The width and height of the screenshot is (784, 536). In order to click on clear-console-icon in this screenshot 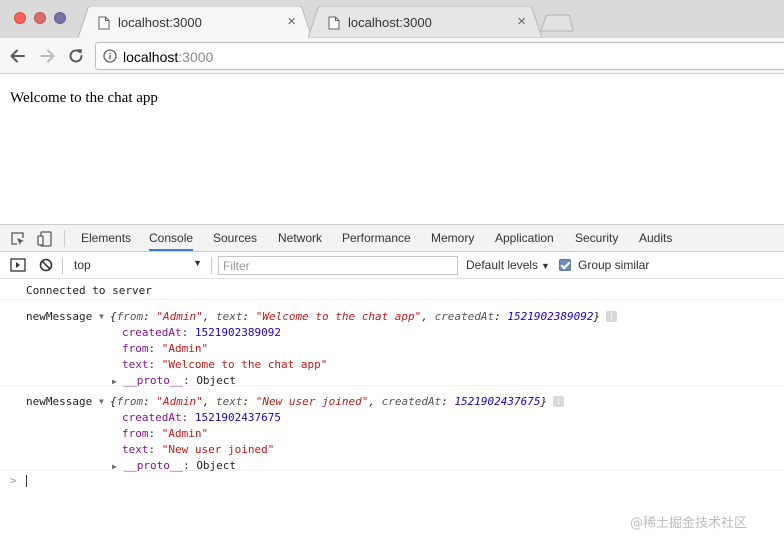, I will do `click(46, 265)`.